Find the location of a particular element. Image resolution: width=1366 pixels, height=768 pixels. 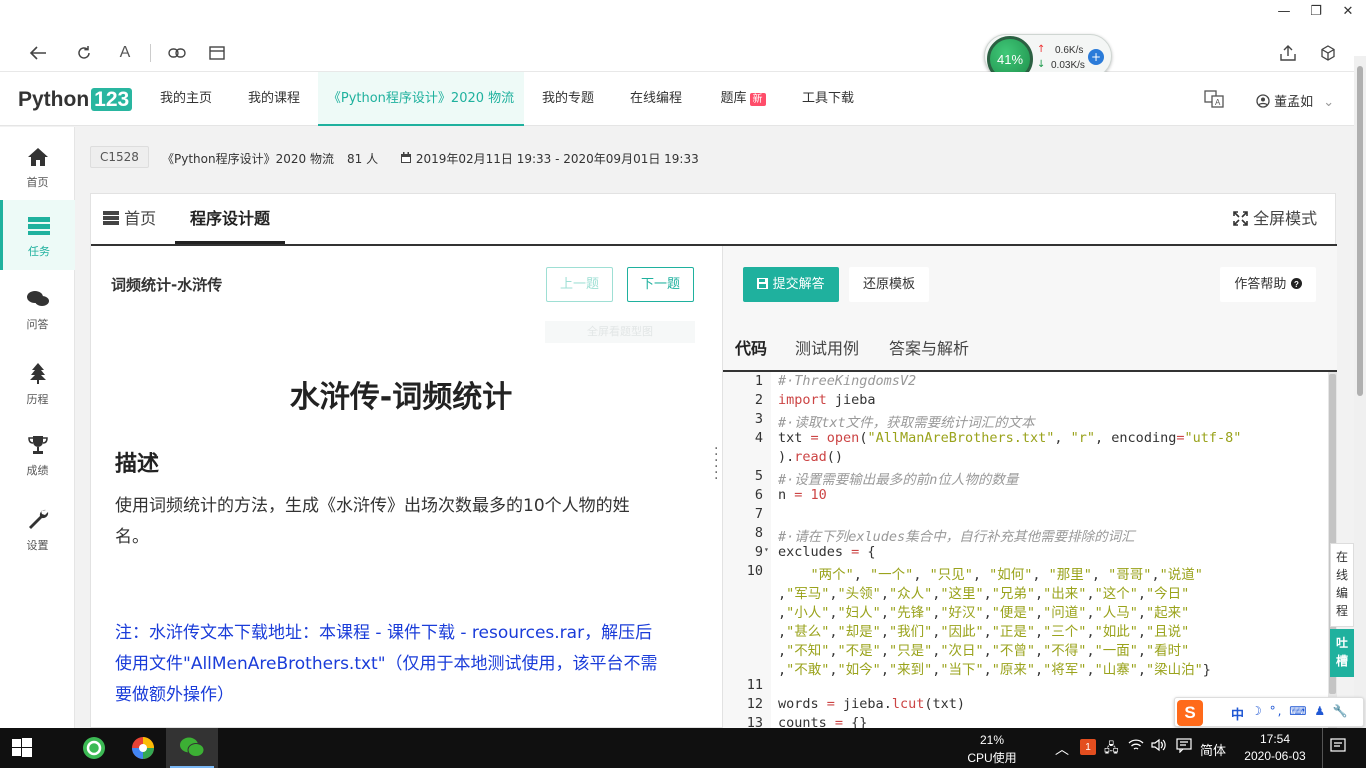

svg-text: A is located at coordinates (1218, 102).